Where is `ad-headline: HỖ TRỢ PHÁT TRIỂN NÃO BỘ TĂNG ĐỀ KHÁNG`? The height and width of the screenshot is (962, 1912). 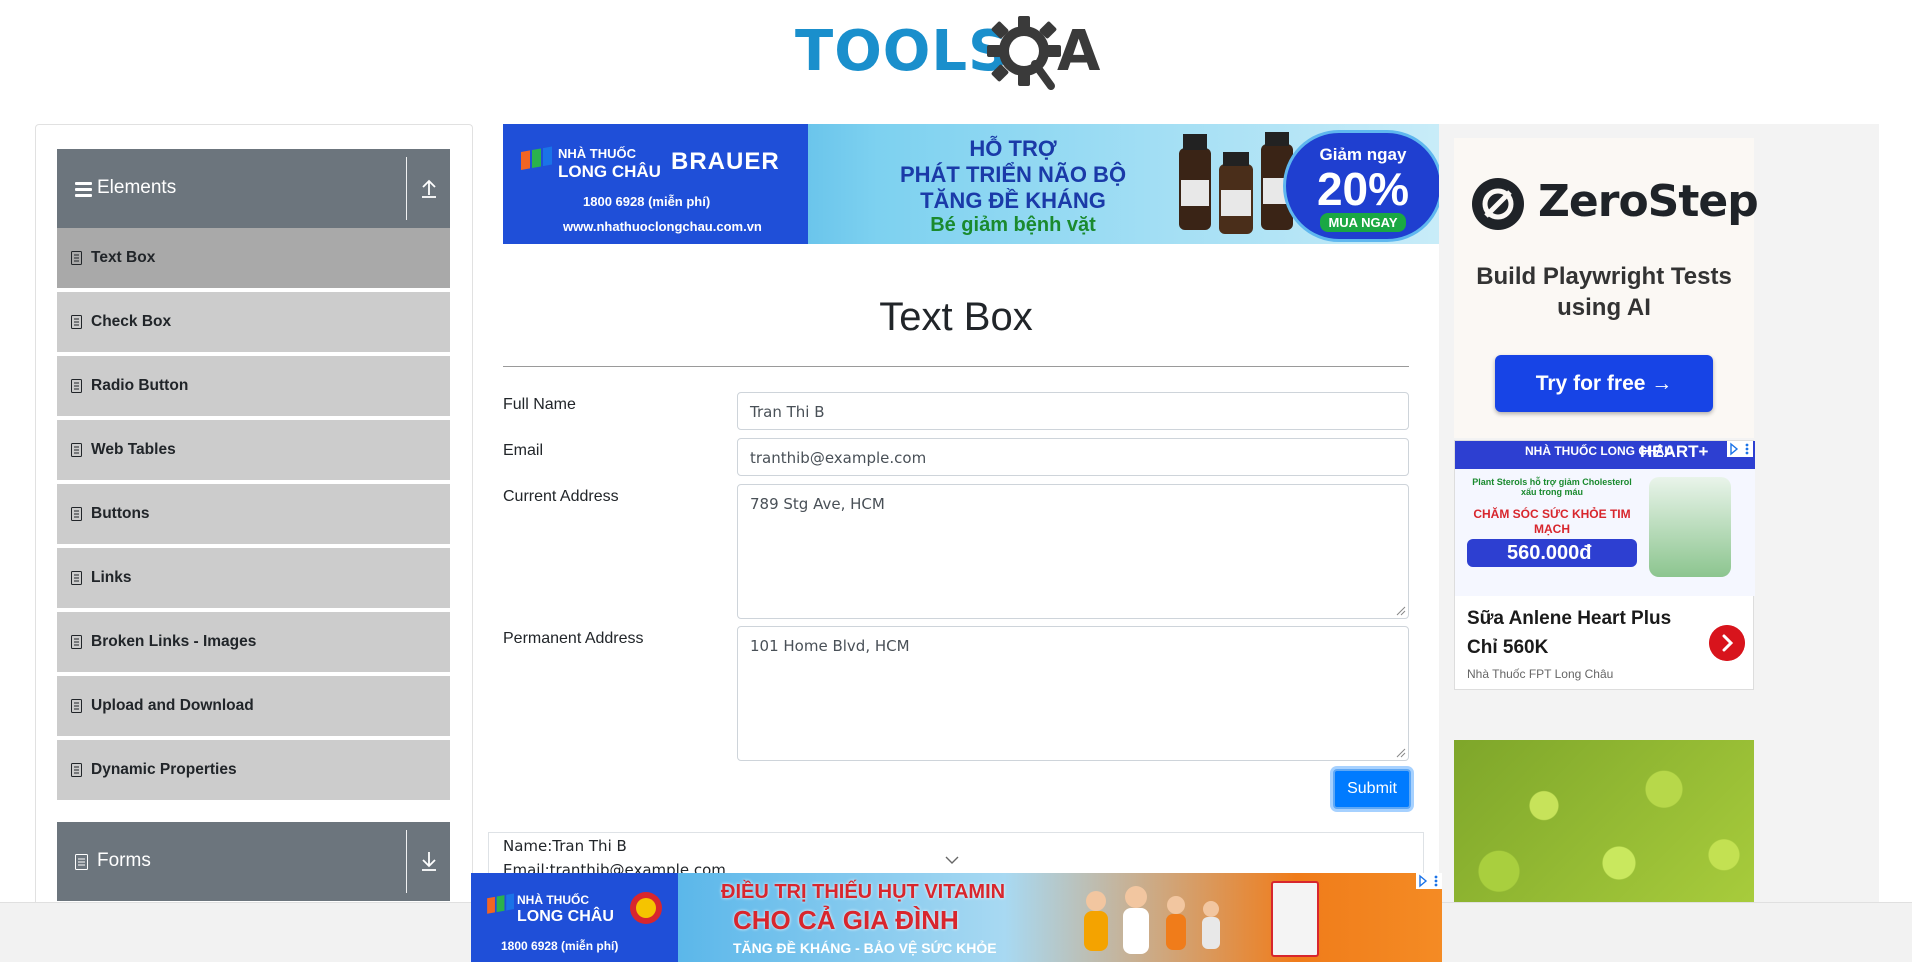
ad-headline: HỖ TRỢ PHÁT TRIỂN NÃO BỘ TĂNG ĐỀ KHÁNG is located at coordinates (1013, 175).